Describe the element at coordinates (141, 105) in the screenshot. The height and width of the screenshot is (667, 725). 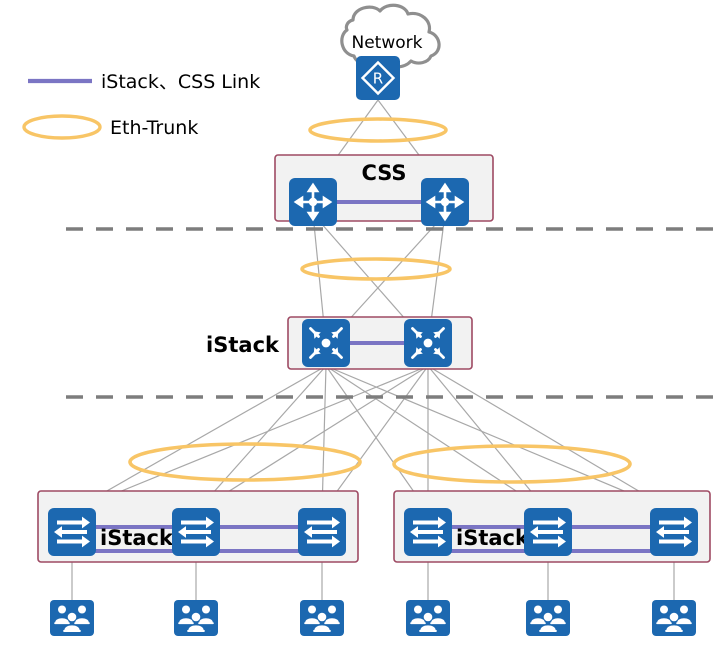
I see `legend: iStack、CSS Link Eth-Trunk` at that location.